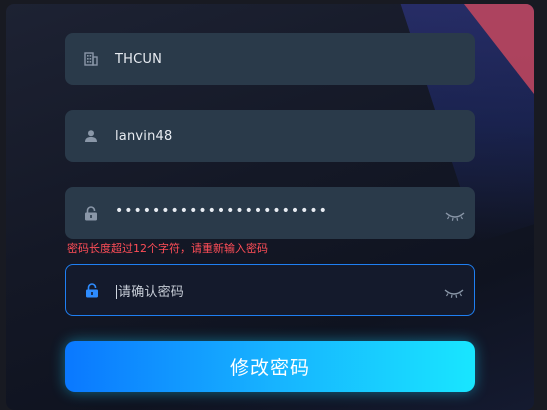 This screenshot has width=547, height=410. Describe the element at coordinates (221, 211) in the screenshot. I see `password-value: •••••••••••••••••••••••` at that location.